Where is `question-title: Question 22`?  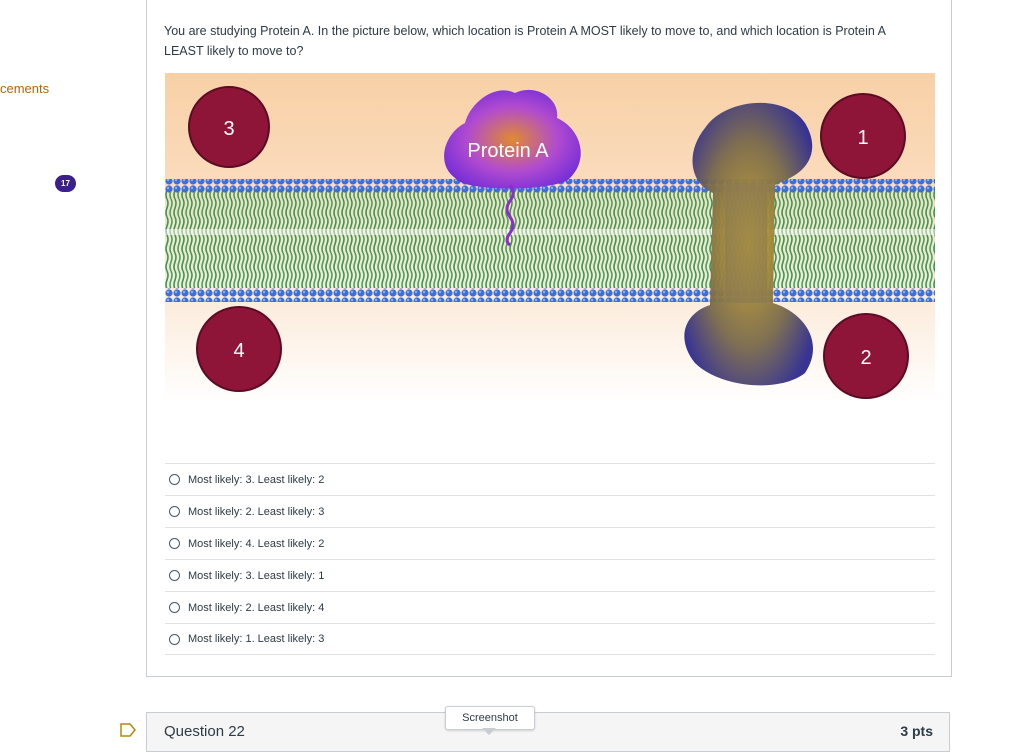
question-title: Question 22 is located at coordinates (204, 731).